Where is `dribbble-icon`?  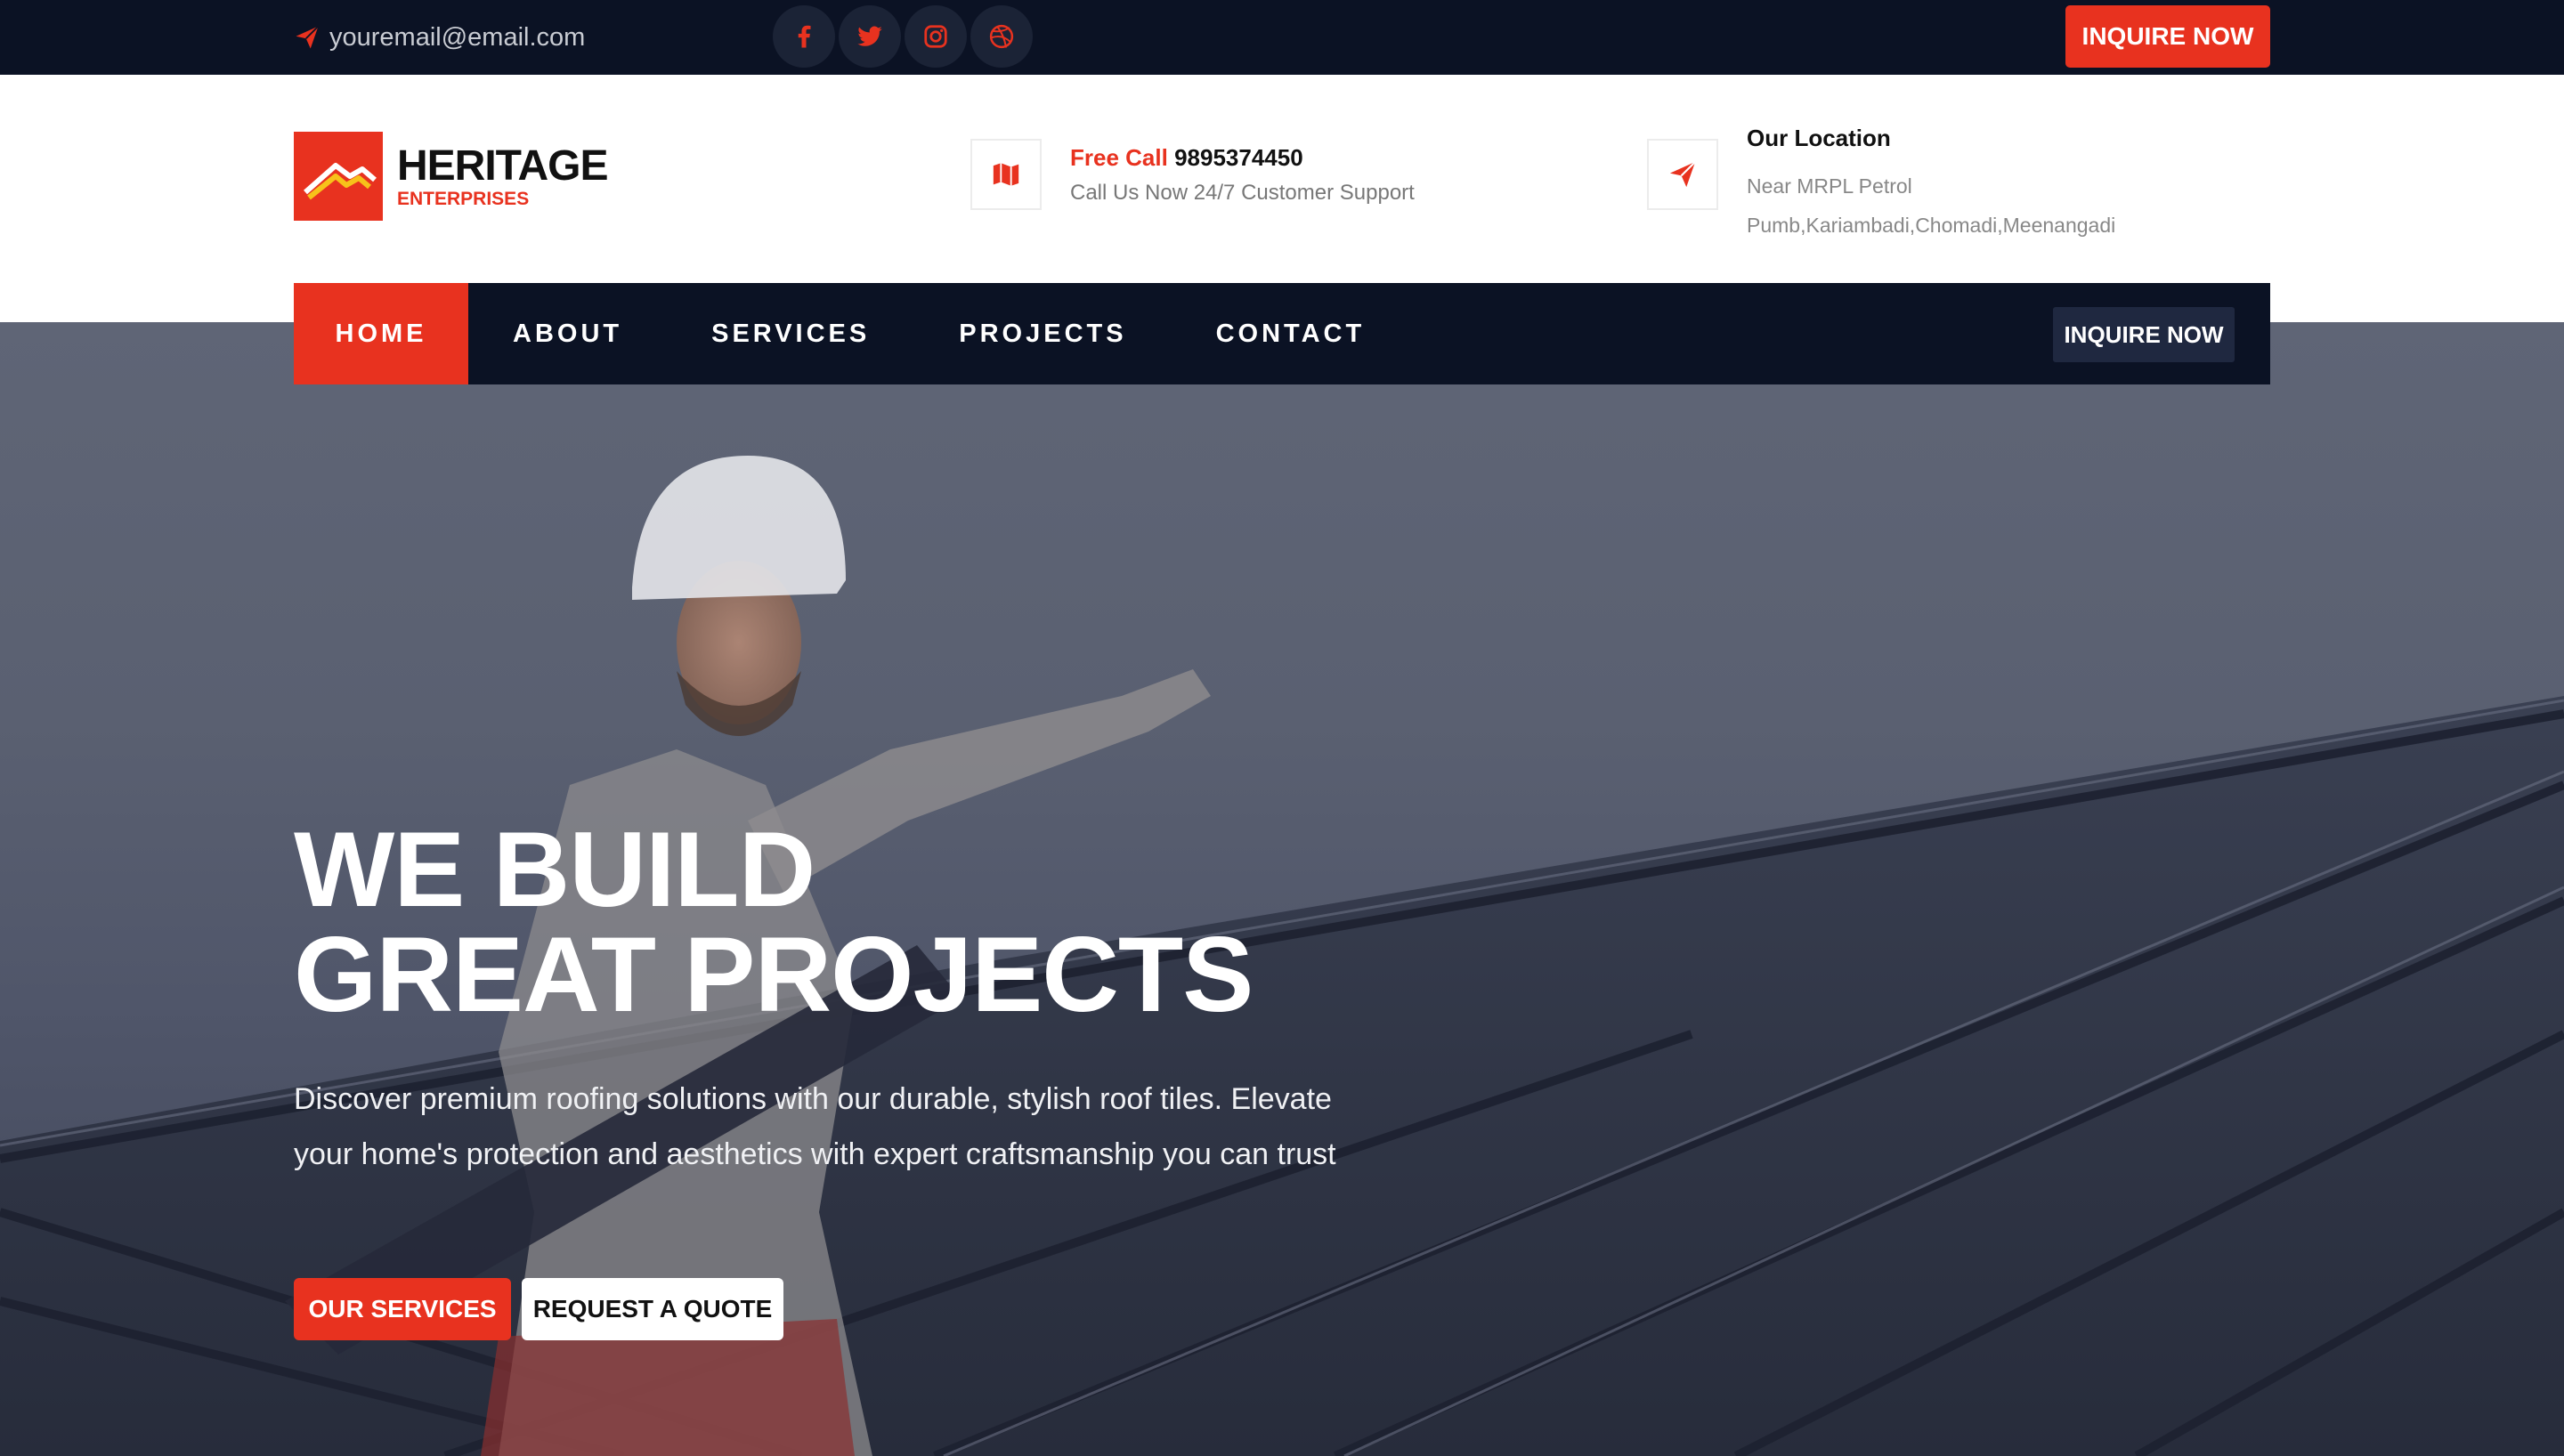 dribbble-icon is located at coordinates (1001, 36).